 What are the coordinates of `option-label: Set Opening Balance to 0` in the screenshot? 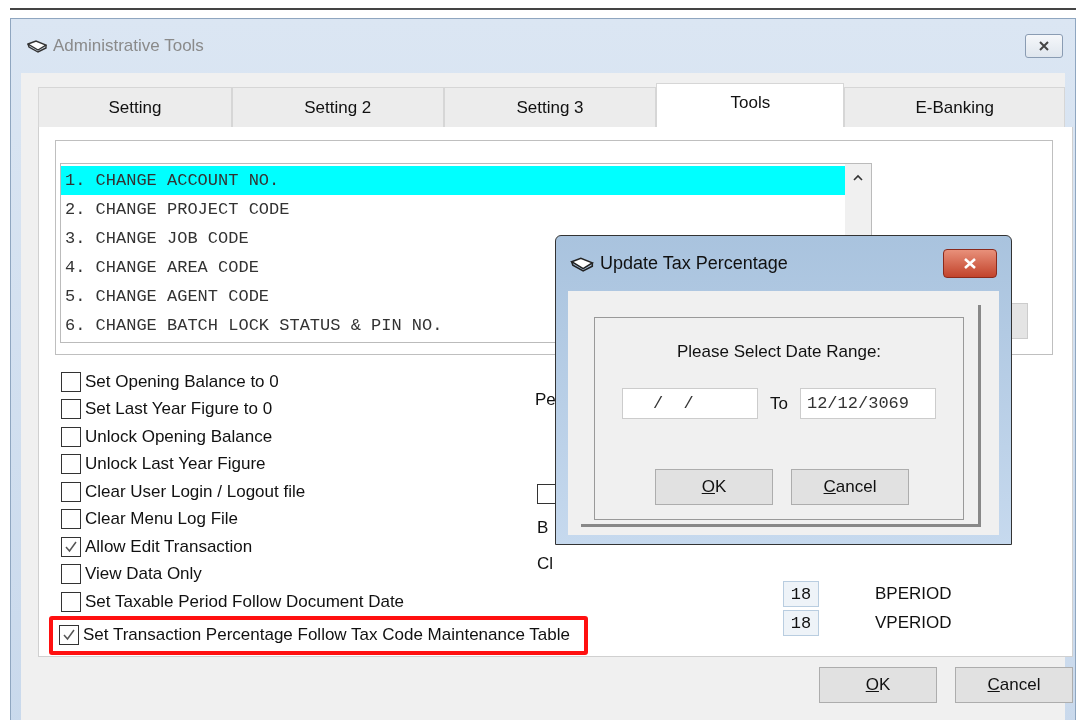 It's located at (182, 381).